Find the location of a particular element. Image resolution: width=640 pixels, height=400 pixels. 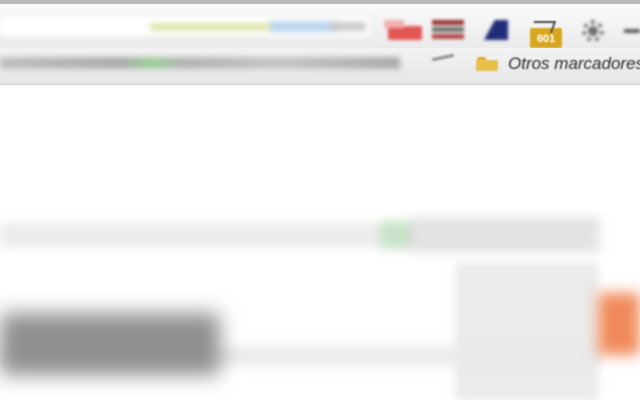

extension-badge-count: 601 is located at coordinates (546, 39).